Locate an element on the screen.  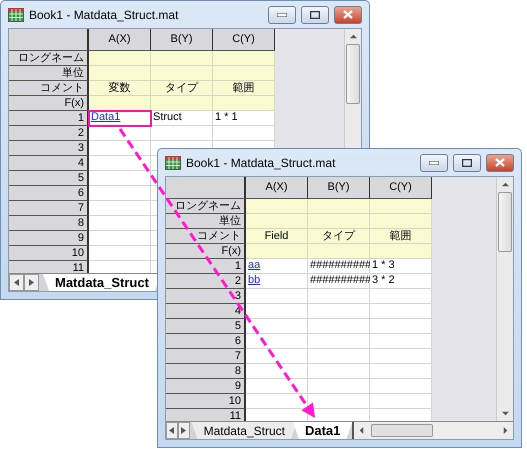
scroll-down-icon is located at coordinates (505, 413).